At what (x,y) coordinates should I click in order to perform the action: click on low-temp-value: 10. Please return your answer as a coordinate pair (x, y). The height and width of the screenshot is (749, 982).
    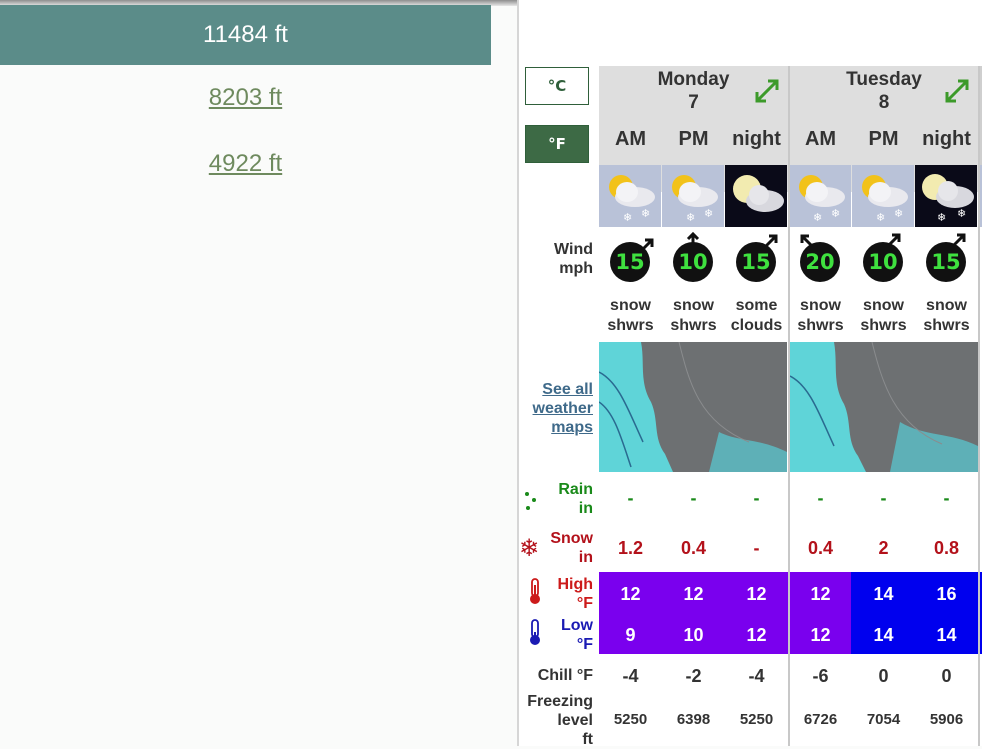
    Looking at the image, I should click on (693, 635).